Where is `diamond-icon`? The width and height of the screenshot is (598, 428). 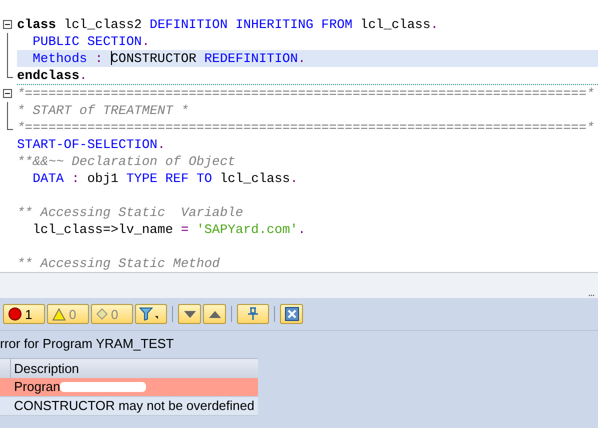 diamond-icon is located at coordinates (102, 314).